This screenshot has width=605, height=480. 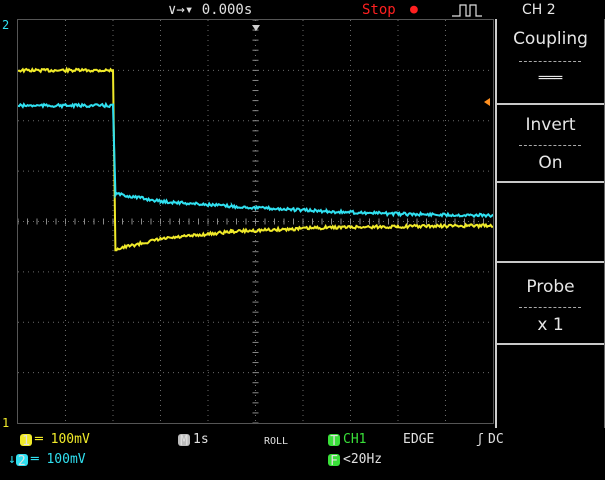 I want to click on invert-label: Invert, so click(x=550, y=125).